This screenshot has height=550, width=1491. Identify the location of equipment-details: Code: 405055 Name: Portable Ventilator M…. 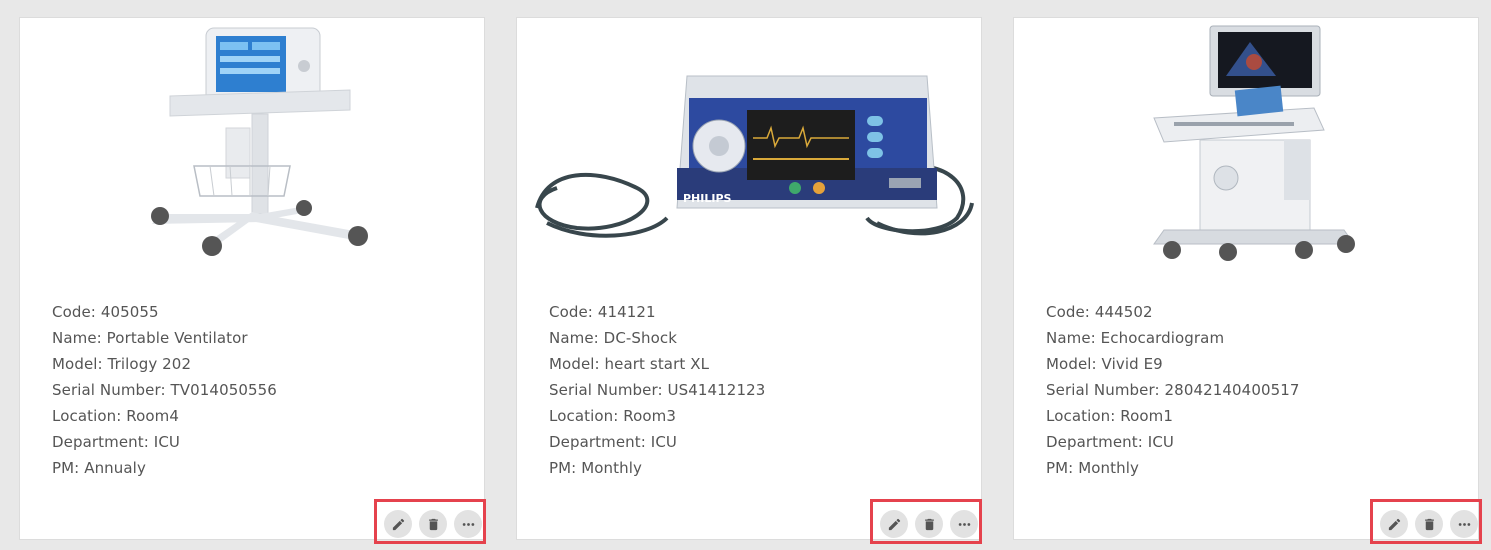
(164, 390).